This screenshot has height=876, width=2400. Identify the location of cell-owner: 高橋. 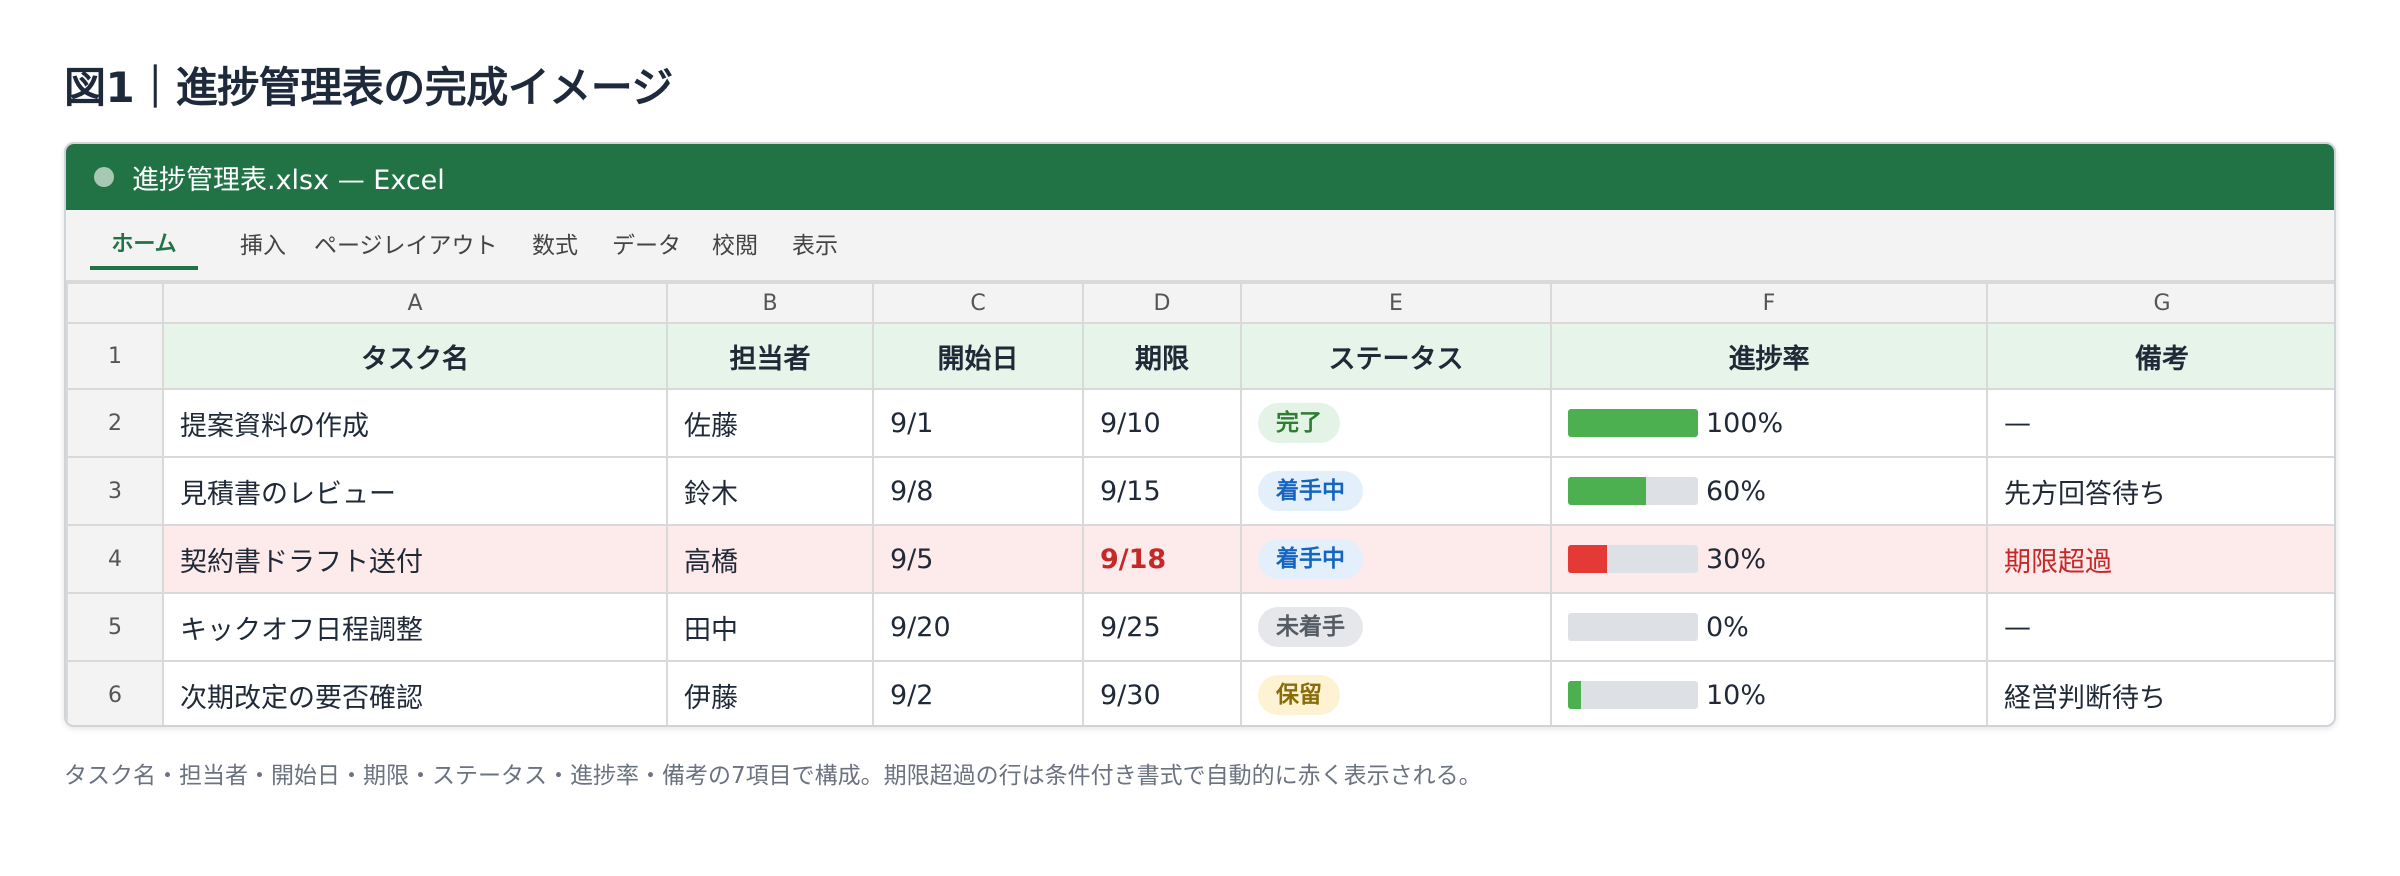
(770, 559).